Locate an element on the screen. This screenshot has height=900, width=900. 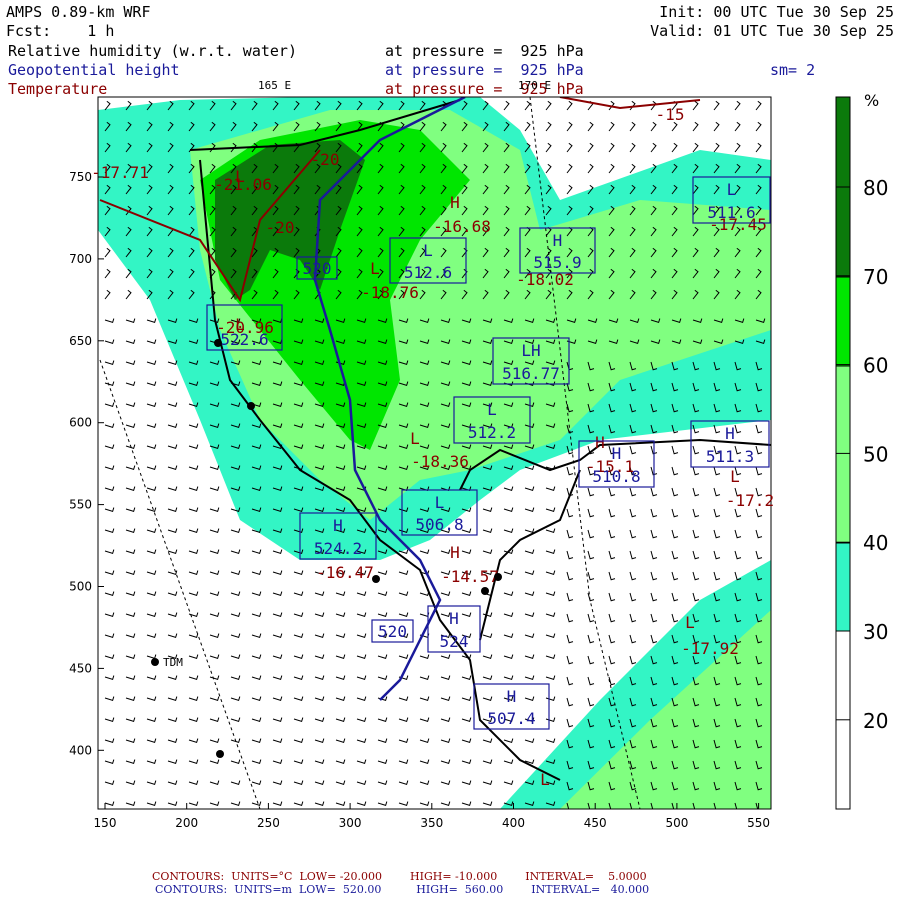
colorbar-tick-label: 80 is located at coordinates (875, 188).